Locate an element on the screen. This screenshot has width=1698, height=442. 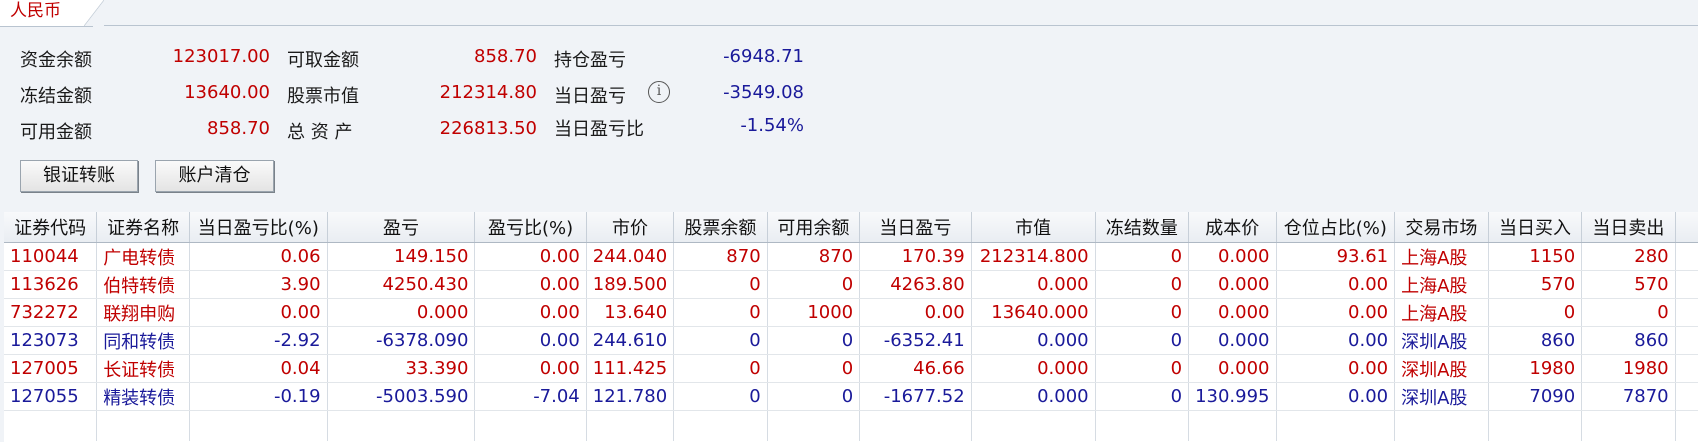
table-cell: 46.66 is located at coordinates (915, 368).